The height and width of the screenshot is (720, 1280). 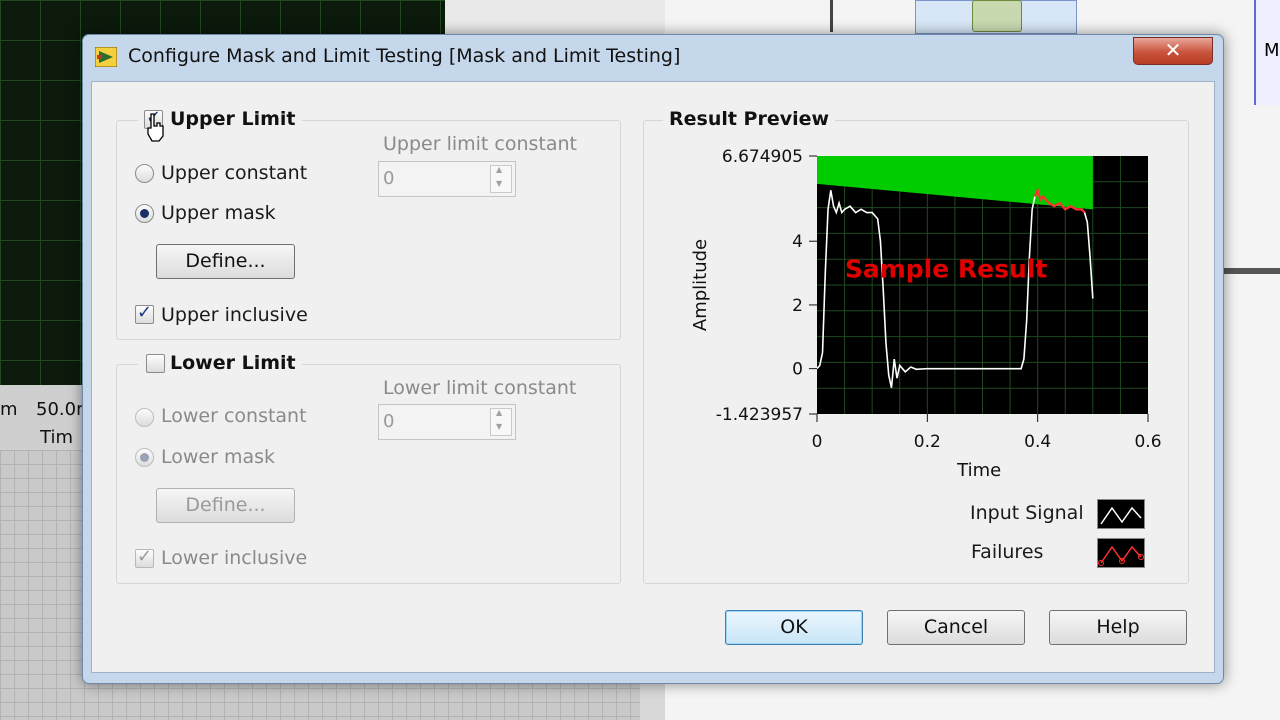 What do you see at coordinates (794, 627) in the screenshot?
I see `ok-button: OK` at bounding box center [794, 627].